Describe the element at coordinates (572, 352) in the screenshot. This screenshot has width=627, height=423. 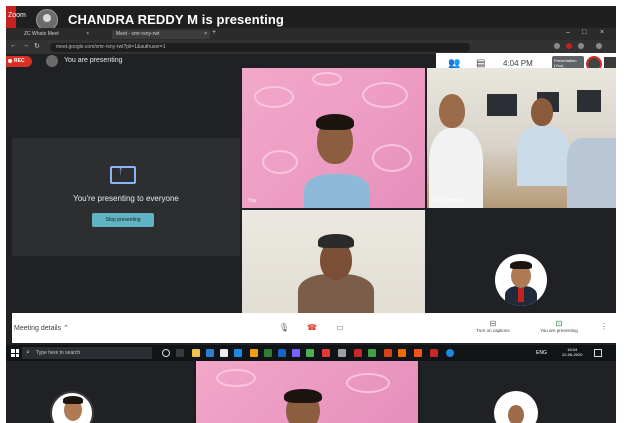
I see `taskbar-clock: 16:04 22-06-2020` at that location.